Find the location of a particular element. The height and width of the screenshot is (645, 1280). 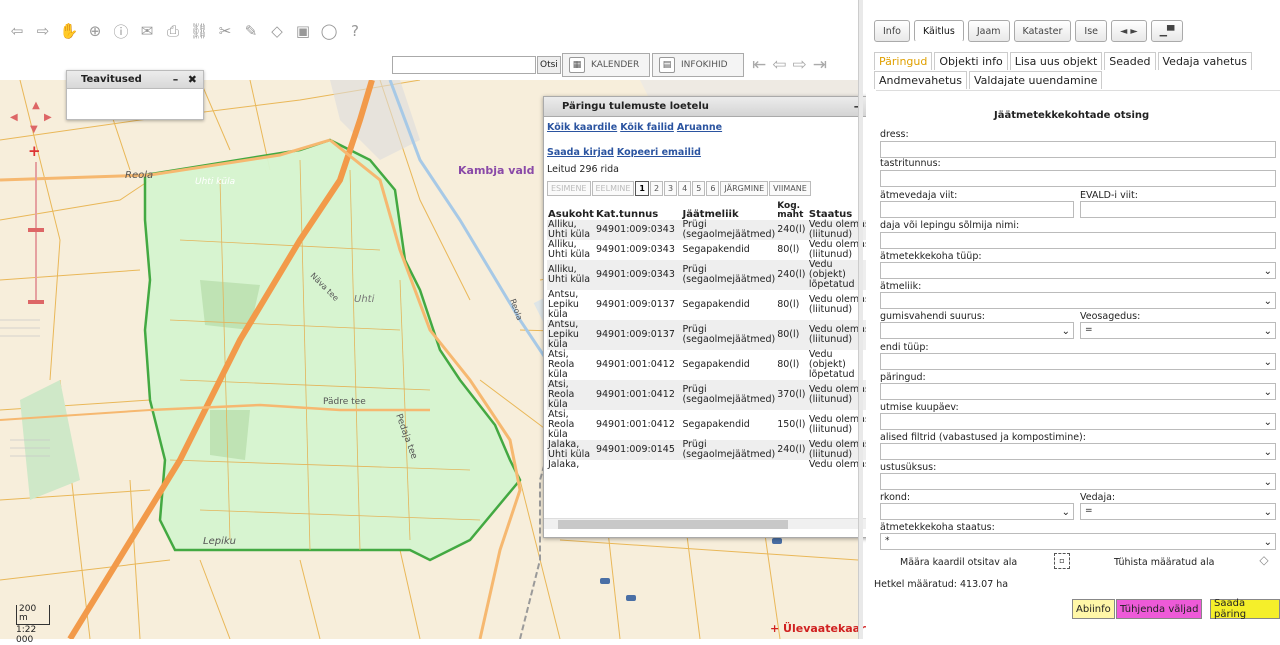

zoom-out-icon is located at coordinates (36, 302).